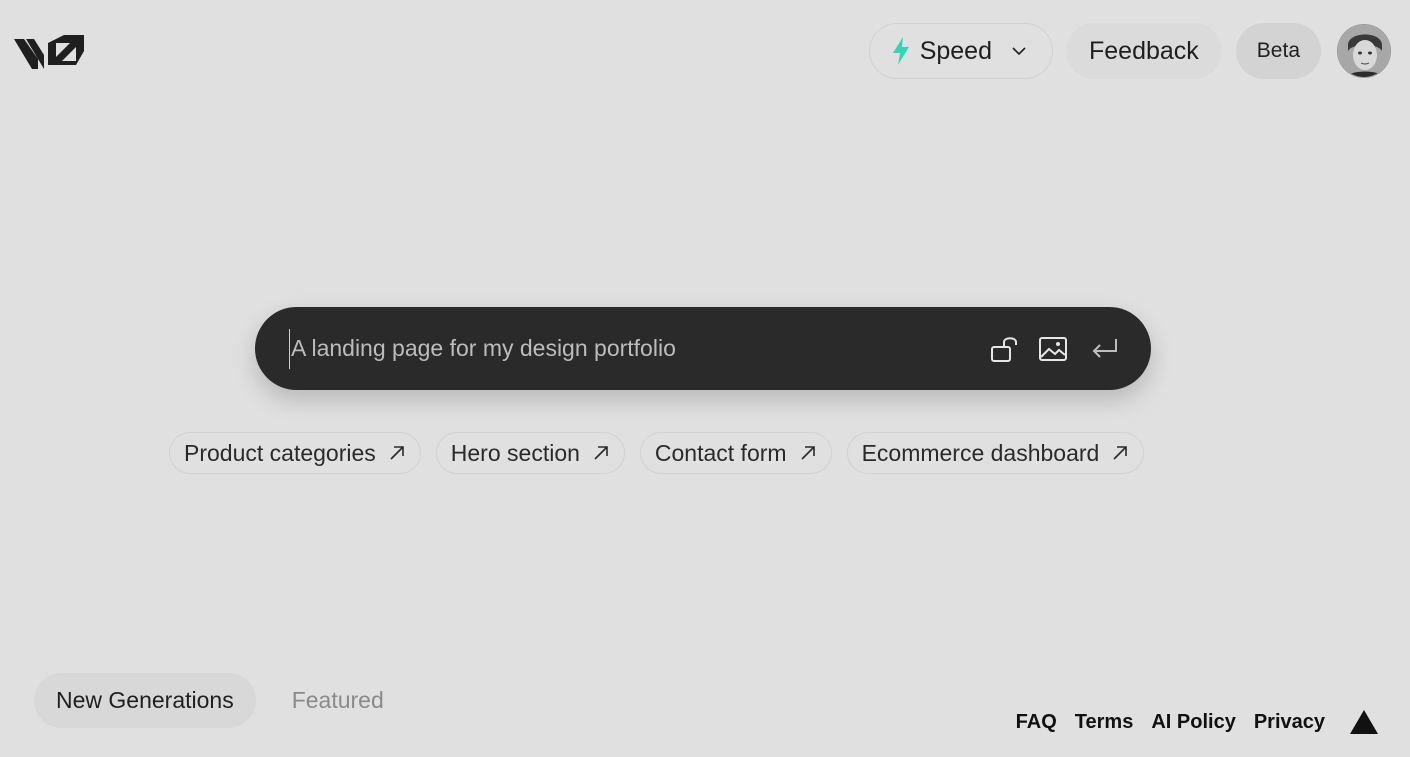  I want to click on prompt-actions, so click(1055, 349).